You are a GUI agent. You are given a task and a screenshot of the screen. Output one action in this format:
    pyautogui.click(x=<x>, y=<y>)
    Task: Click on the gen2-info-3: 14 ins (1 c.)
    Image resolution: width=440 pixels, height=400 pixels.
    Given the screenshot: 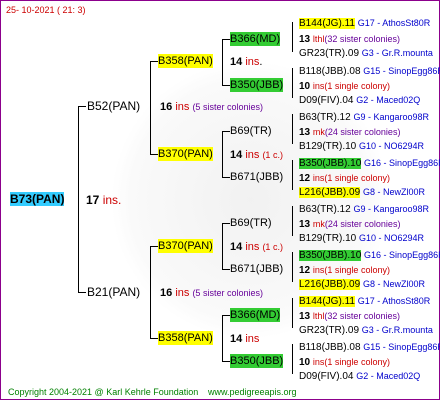 What is the action you would take?
    pyautogui.click(x=256, y=247)
    